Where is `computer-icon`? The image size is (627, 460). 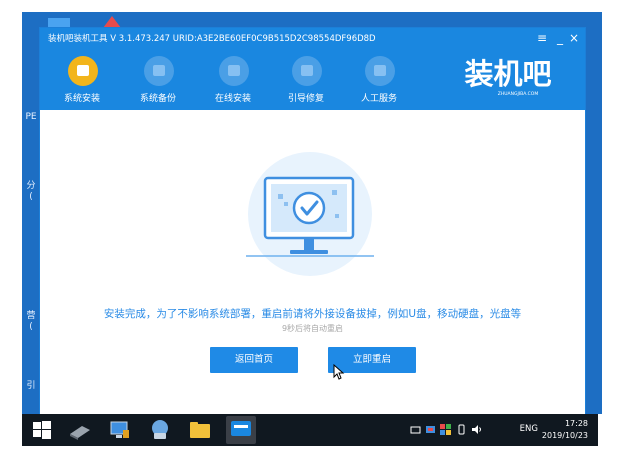 computer-icon is located at coordinates (120, 430).